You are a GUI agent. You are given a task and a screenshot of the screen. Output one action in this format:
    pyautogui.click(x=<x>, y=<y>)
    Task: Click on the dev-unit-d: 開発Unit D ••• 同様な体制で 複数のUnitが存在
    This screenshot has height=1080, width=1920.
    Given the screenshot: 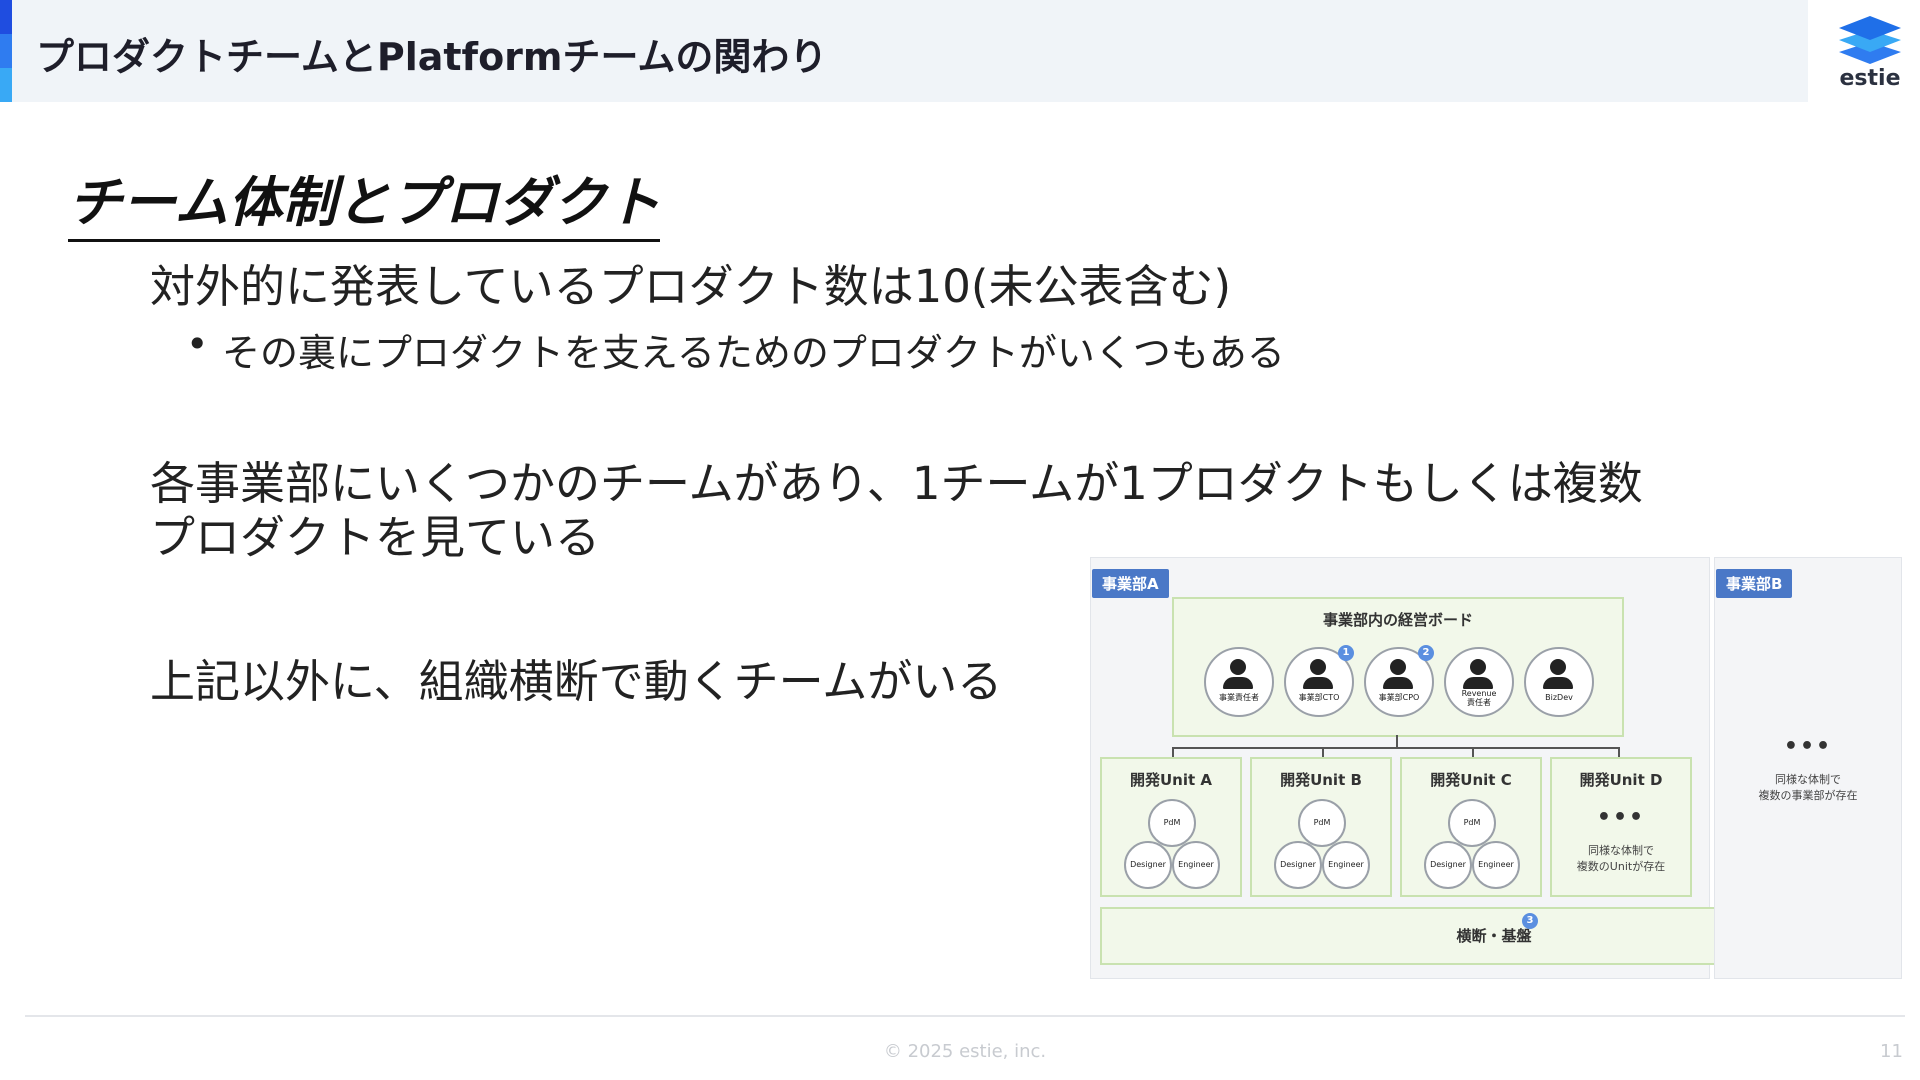 What is the action you would take?
    pyautogui.click(x=1621, y=827)
    